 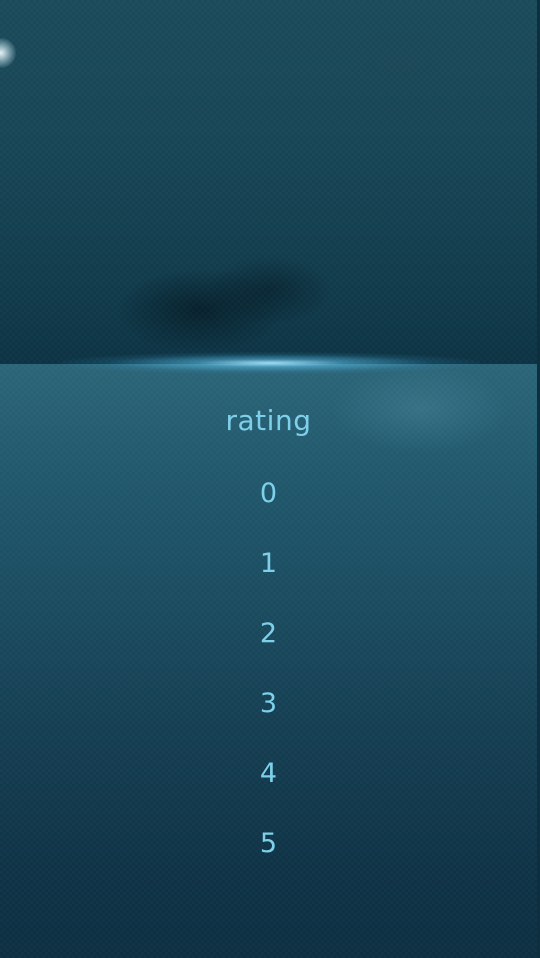 I want to click on rating-option-2: 2, so click(x=268, y=634).